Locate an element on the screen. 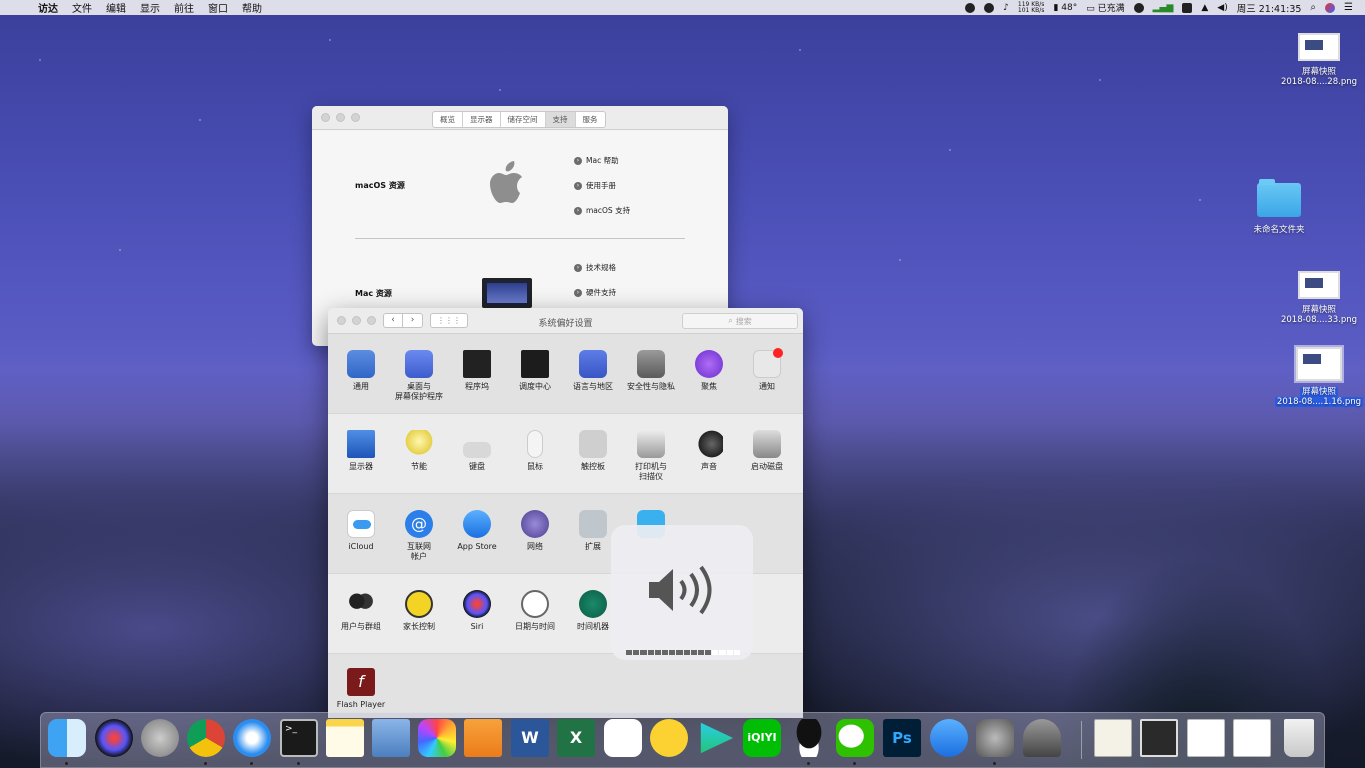 This screenshot has width=1365, height=768. pref-internet-accounts: @ 互联网 帐户 is located at coordinates (419, 536).